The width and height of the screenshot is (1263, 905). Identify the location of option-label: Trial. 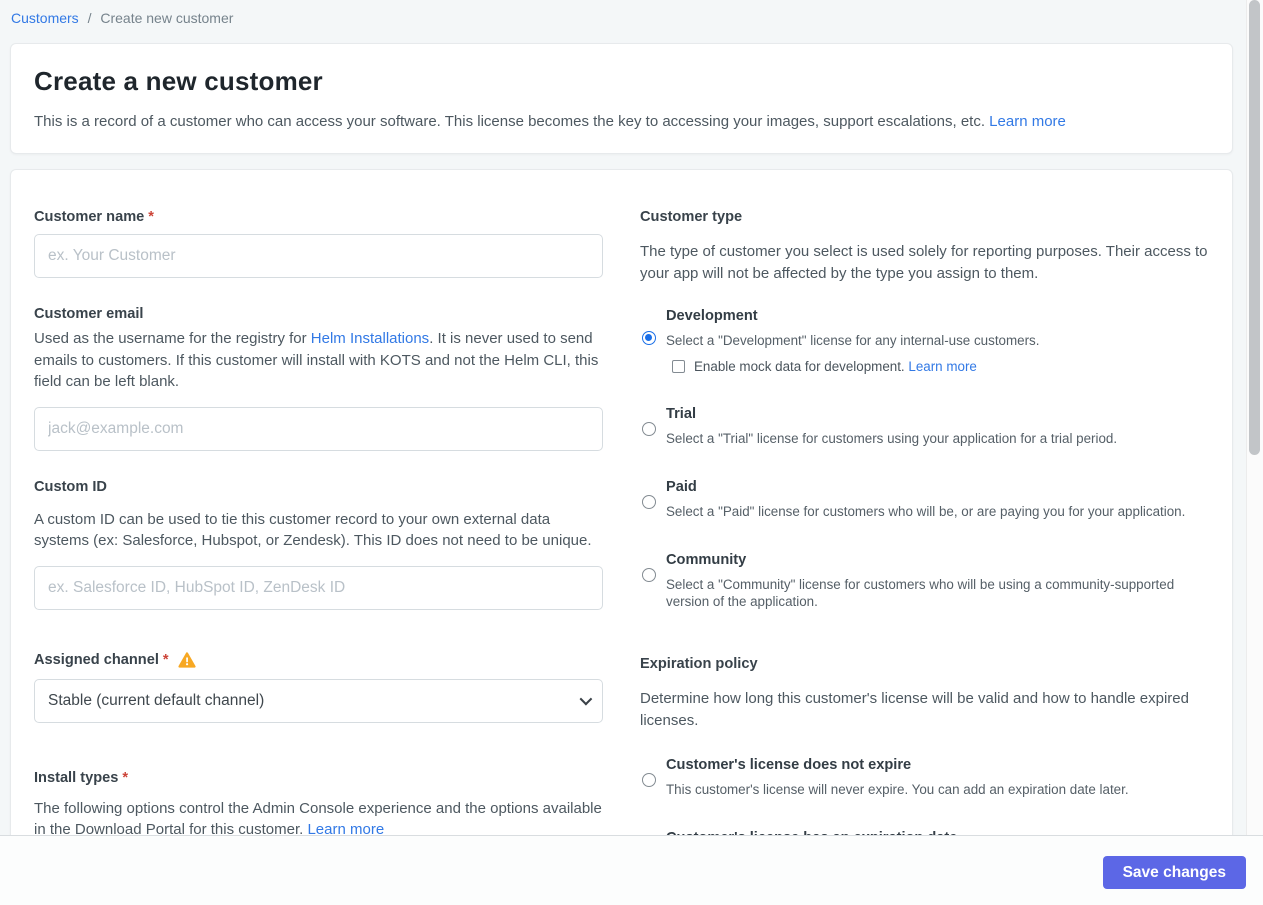
(681, 414).